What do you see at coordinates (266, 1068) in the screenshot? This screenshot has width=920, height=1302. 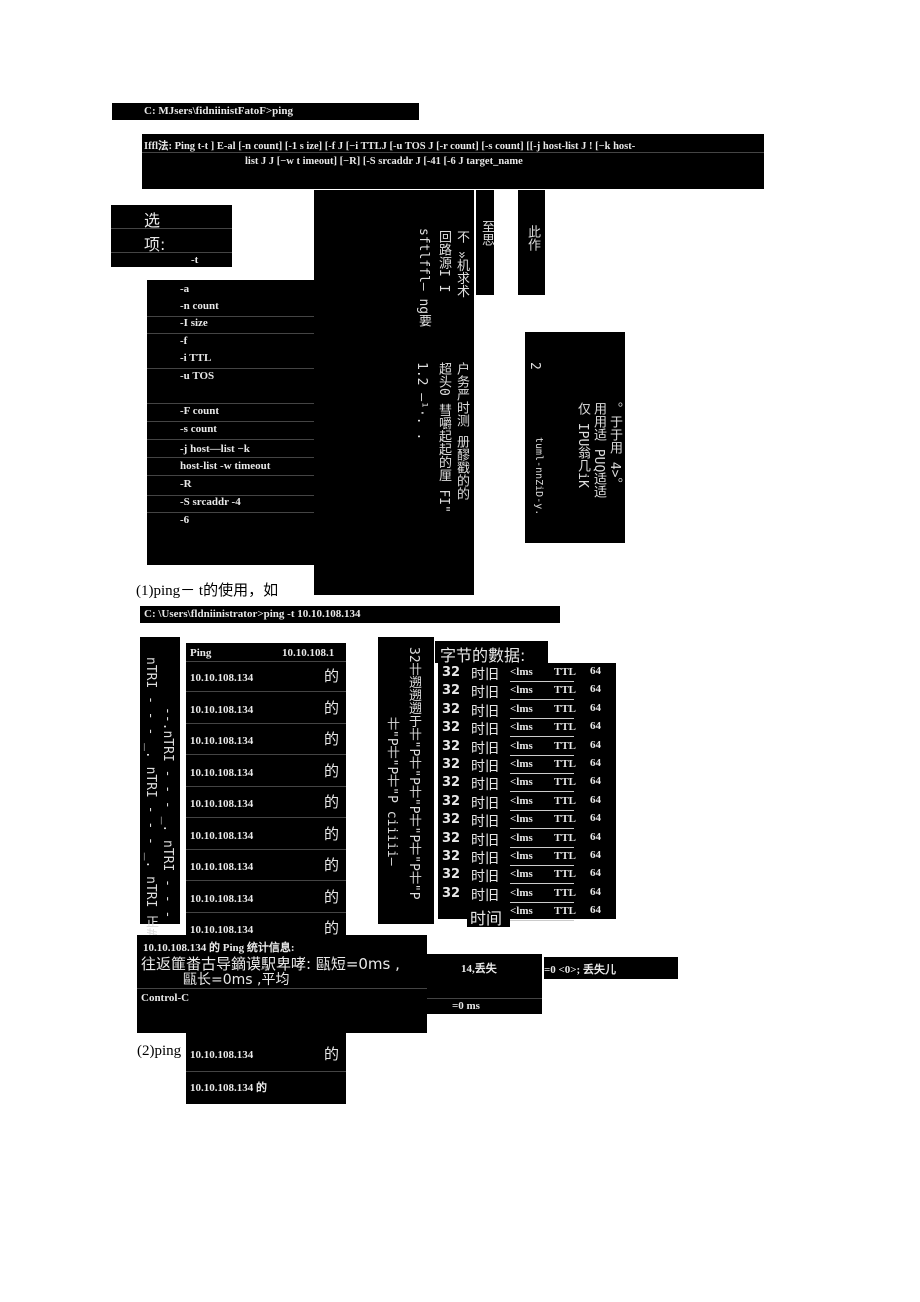 I see `ping-reply-list-2: 10.10.108.134 的 10.10.108.134 的` at bounding box center [266, 1068].